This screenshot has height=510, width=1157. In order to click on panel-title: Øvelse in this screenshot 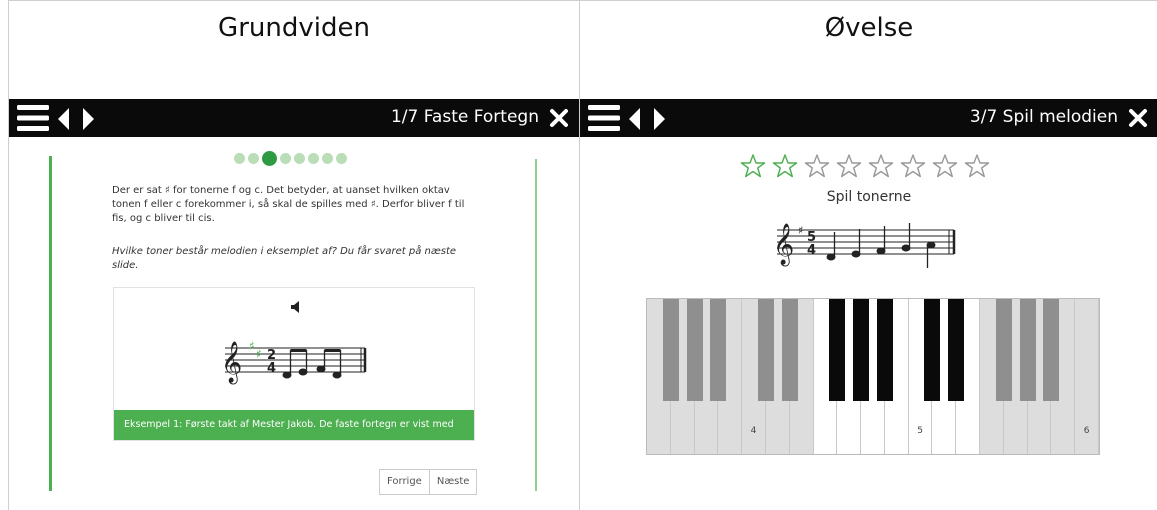, I will do `click(869, 28)`.